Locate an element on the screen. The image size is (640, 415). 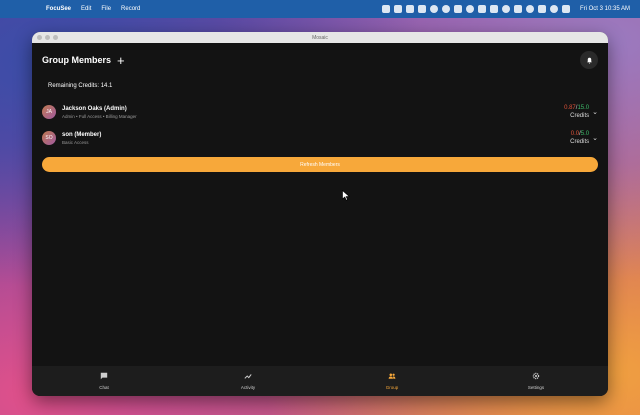
member-permissions: Admin • Full Access • Billing Manager is located at coordinates (99, 116).